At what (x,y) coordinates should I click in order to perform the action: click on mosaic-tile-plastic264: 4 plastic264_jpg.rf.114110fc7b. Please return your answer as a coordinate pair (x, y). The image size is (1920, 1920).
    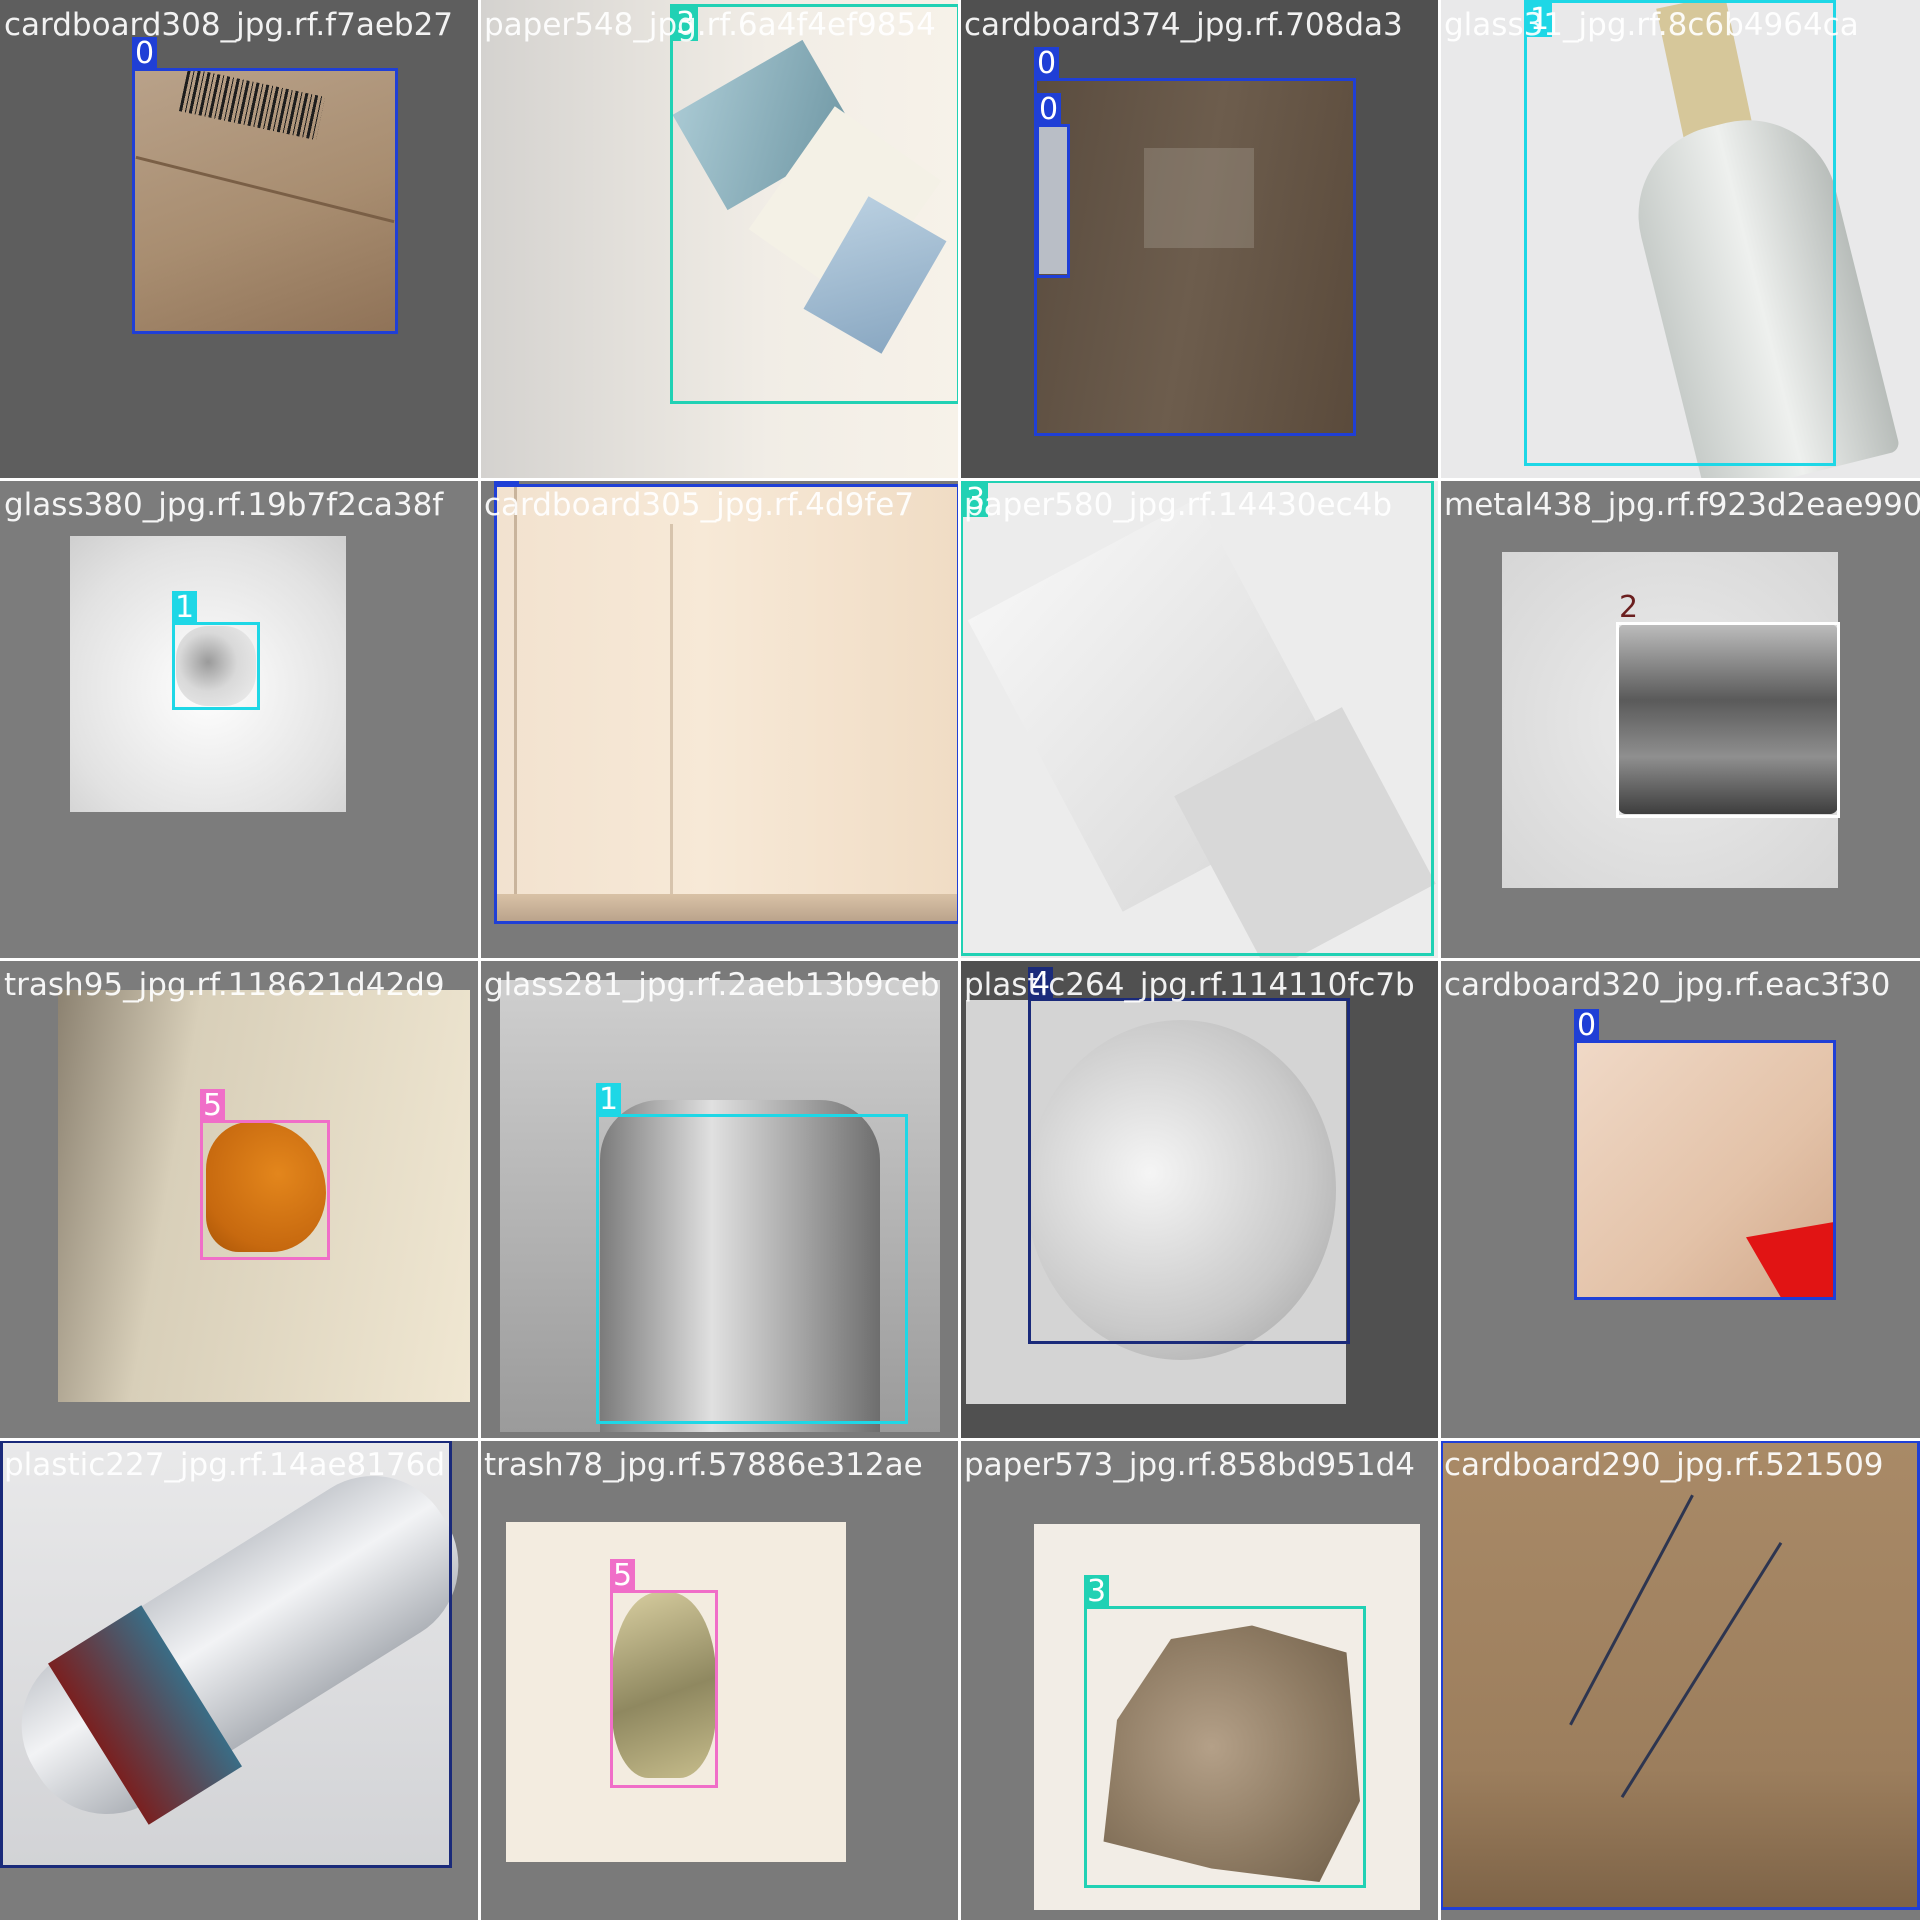
    Looking at the image, I should click on (1200, 1200).